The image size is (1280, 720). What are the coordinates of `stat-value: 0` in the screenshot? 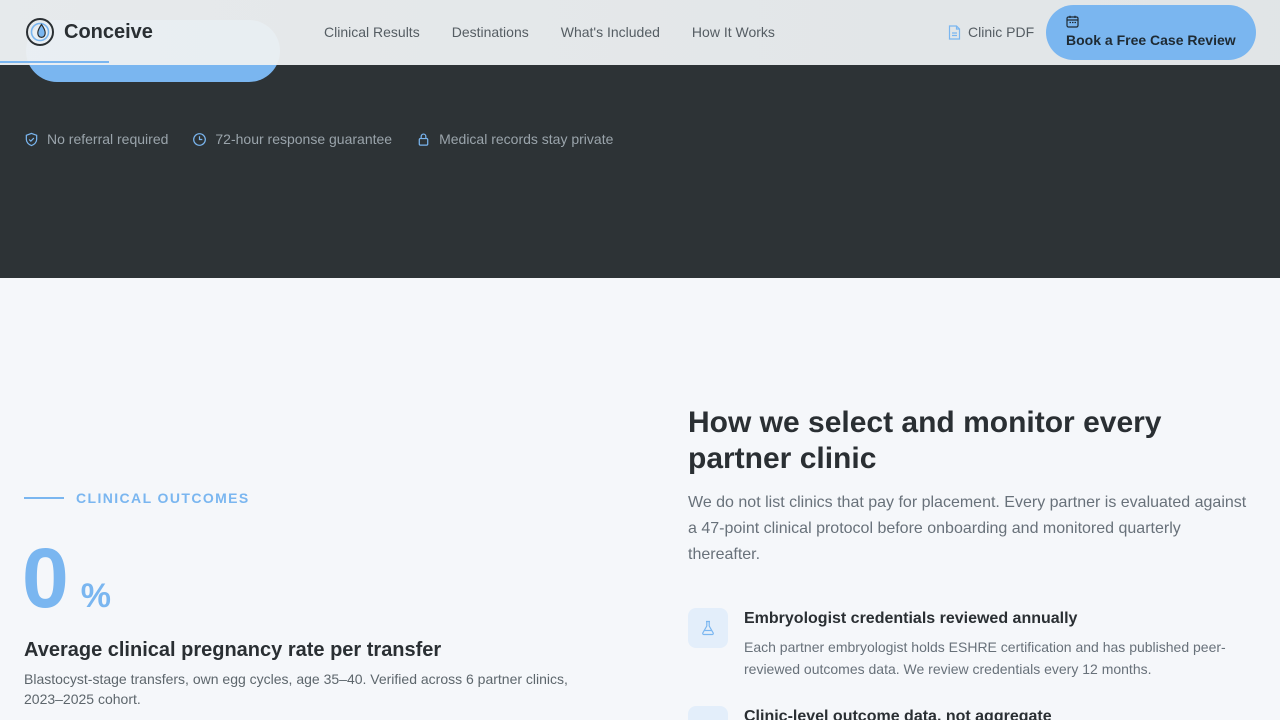 It's located at (45, 578).